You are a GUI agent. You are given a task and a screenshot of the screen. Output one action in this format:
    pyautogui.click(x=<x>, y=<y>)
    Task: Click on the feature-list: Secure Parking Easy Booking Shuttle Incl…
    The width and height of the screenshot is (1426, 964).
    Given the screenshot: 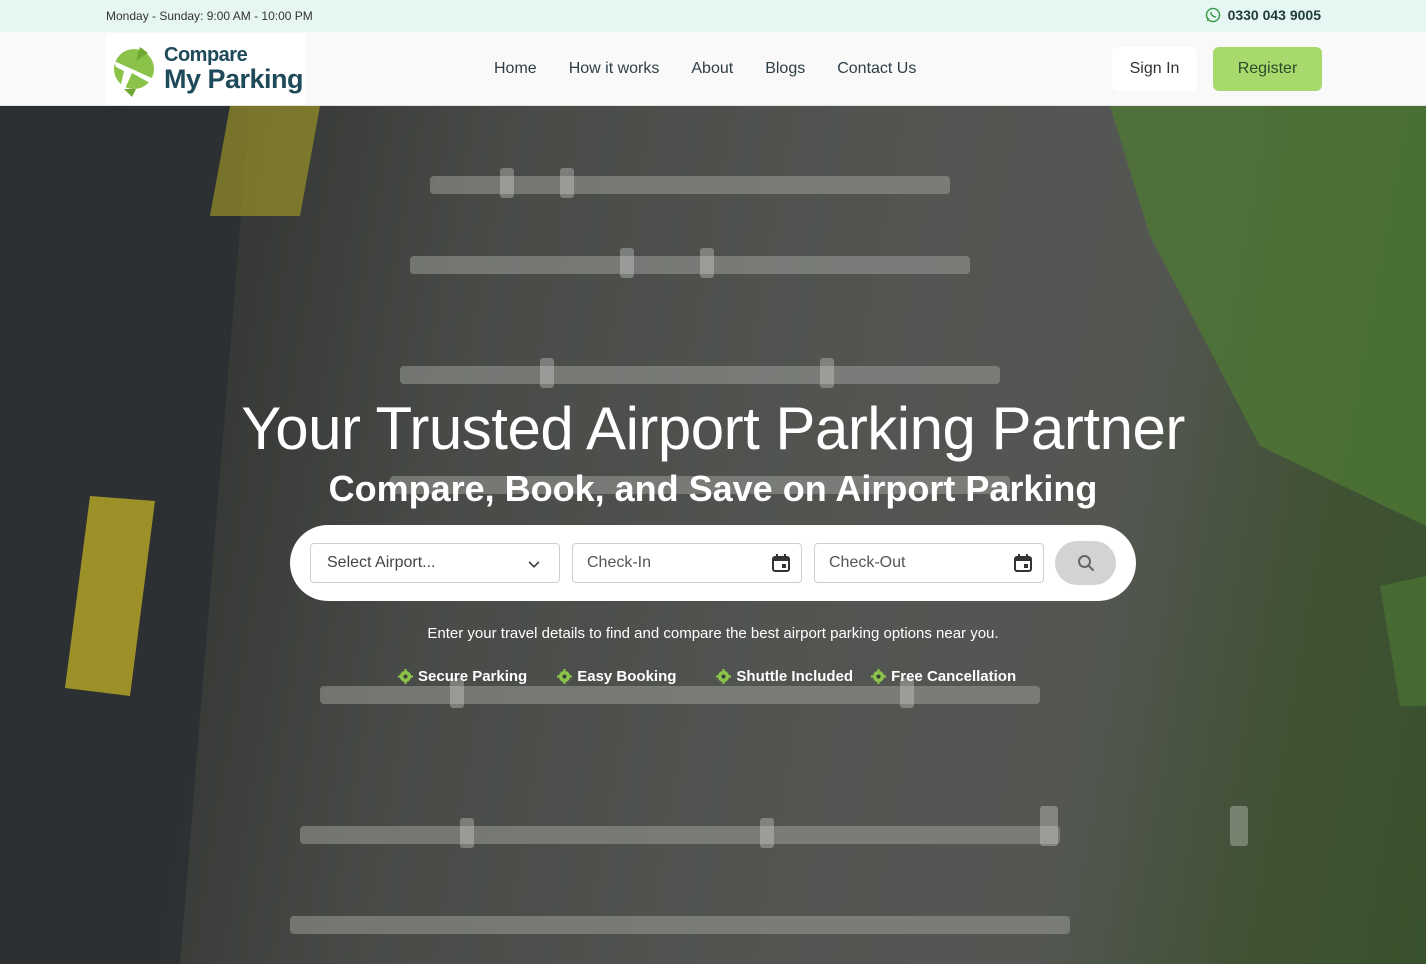 What is the action you would take?
    pyautogui.click(x=722, y=676)
    